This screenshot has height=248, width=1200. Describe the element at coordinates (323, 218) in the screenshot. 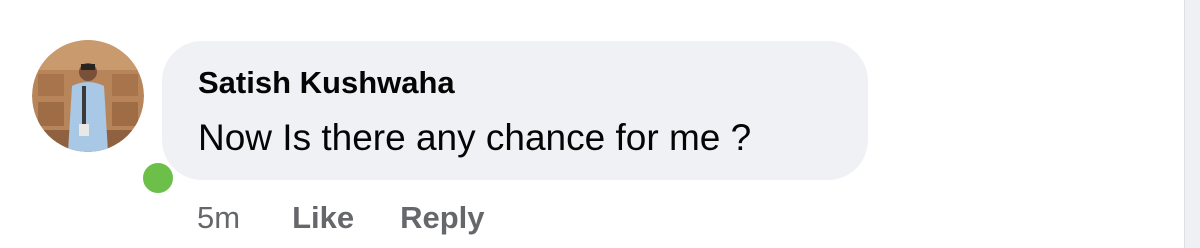

I see `like-button: Like` at that location.